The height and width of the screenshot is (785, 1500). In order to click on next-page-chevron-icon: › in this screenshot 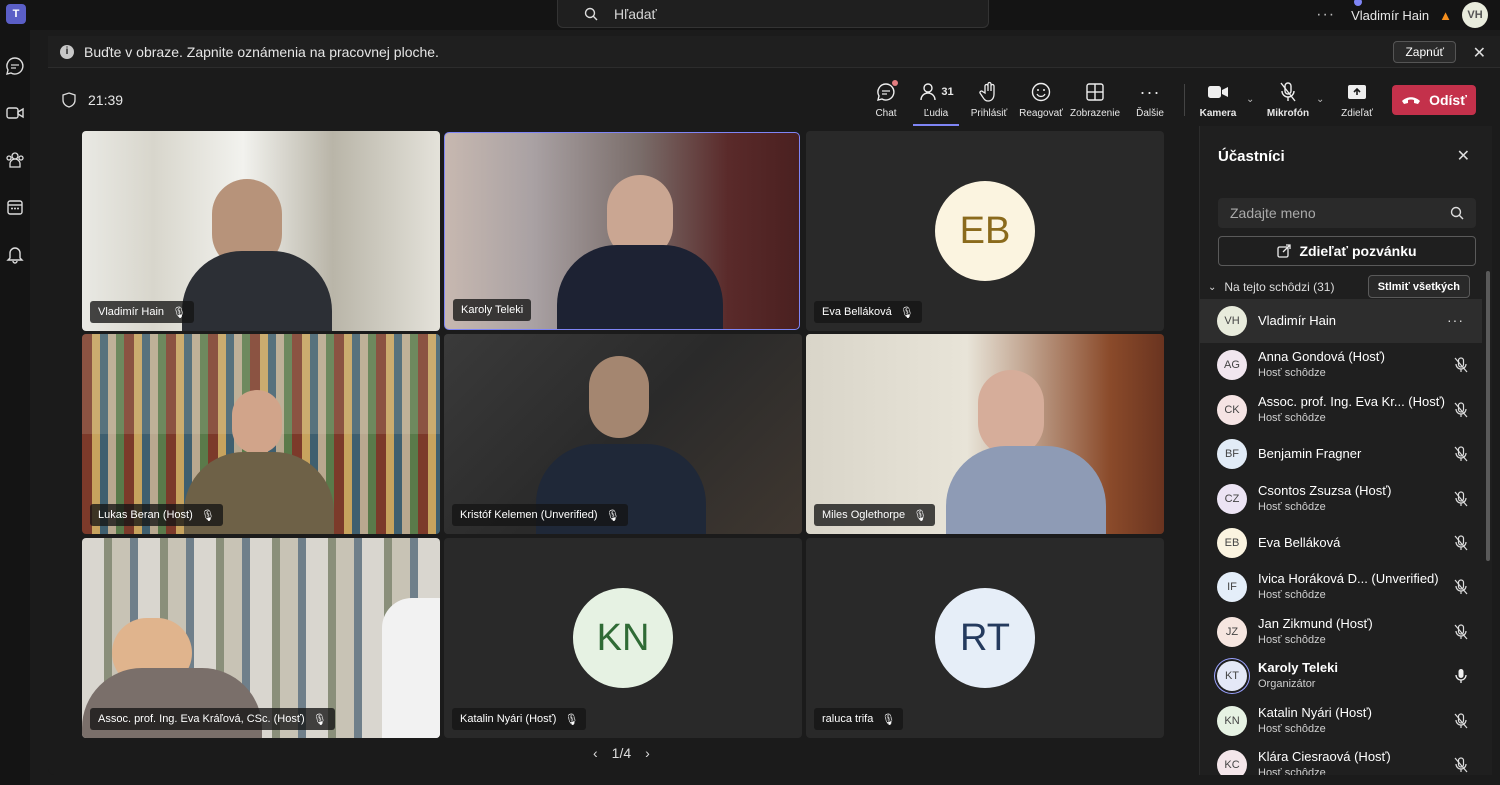, I will do `click(647, 753)`.